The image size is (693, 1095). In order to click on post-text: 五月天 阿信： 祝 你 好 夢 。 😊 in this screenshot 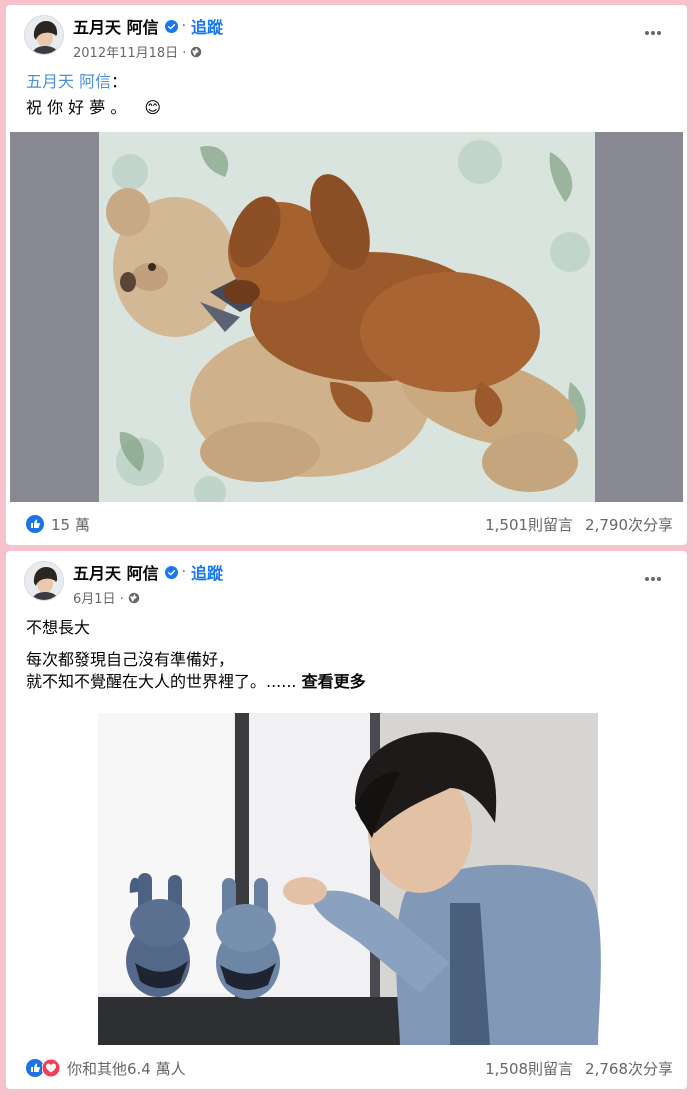, I will do `click(93, 95)`.